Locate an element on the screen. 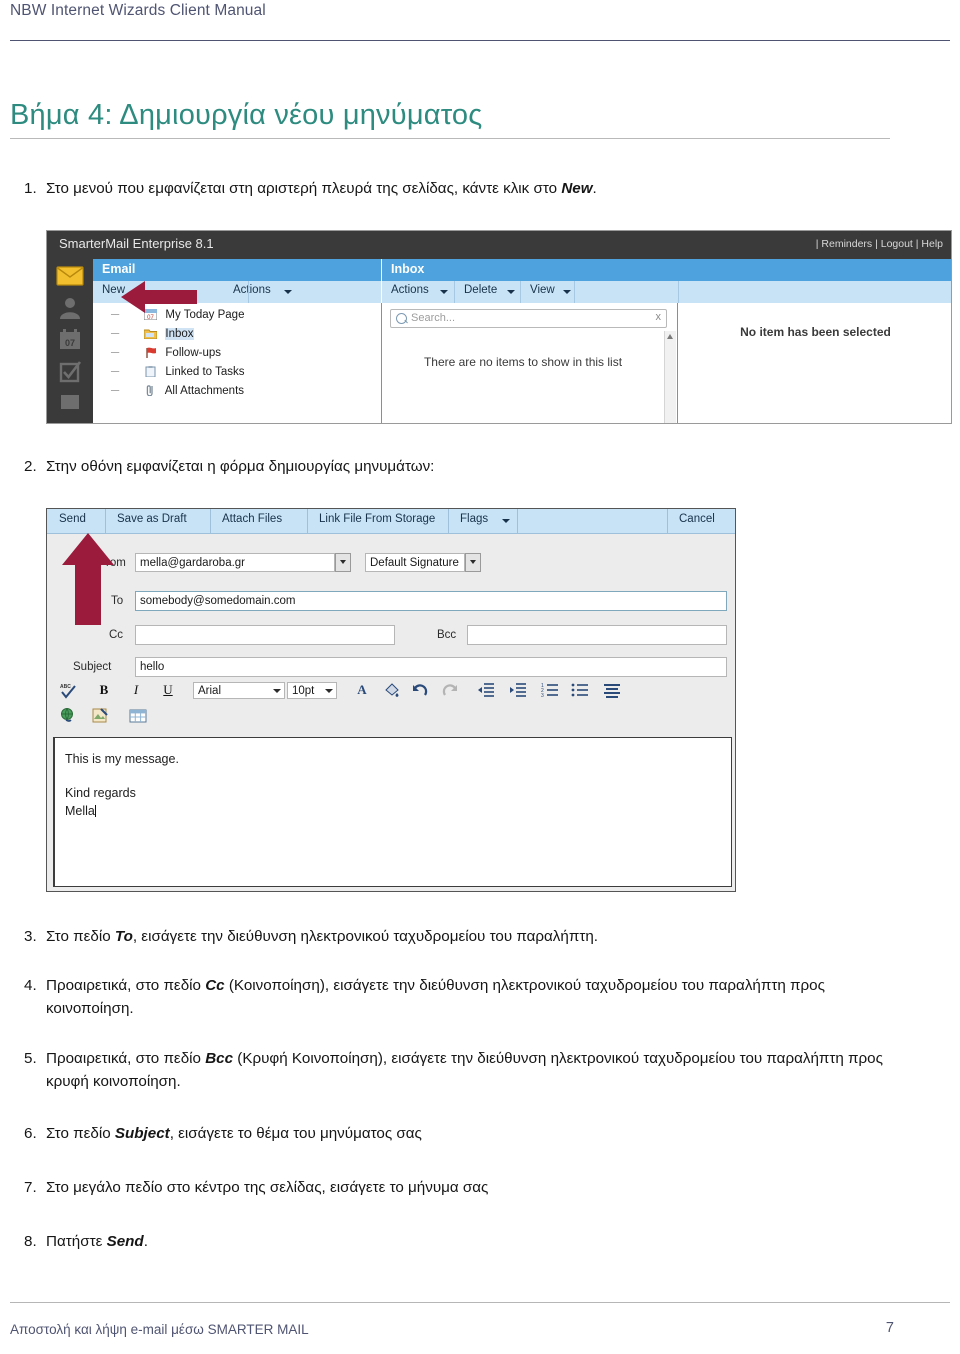 The width and height of the screenshot is (960, 1354). attach-files-button: Attach Files is located at coordinates (252, 519).